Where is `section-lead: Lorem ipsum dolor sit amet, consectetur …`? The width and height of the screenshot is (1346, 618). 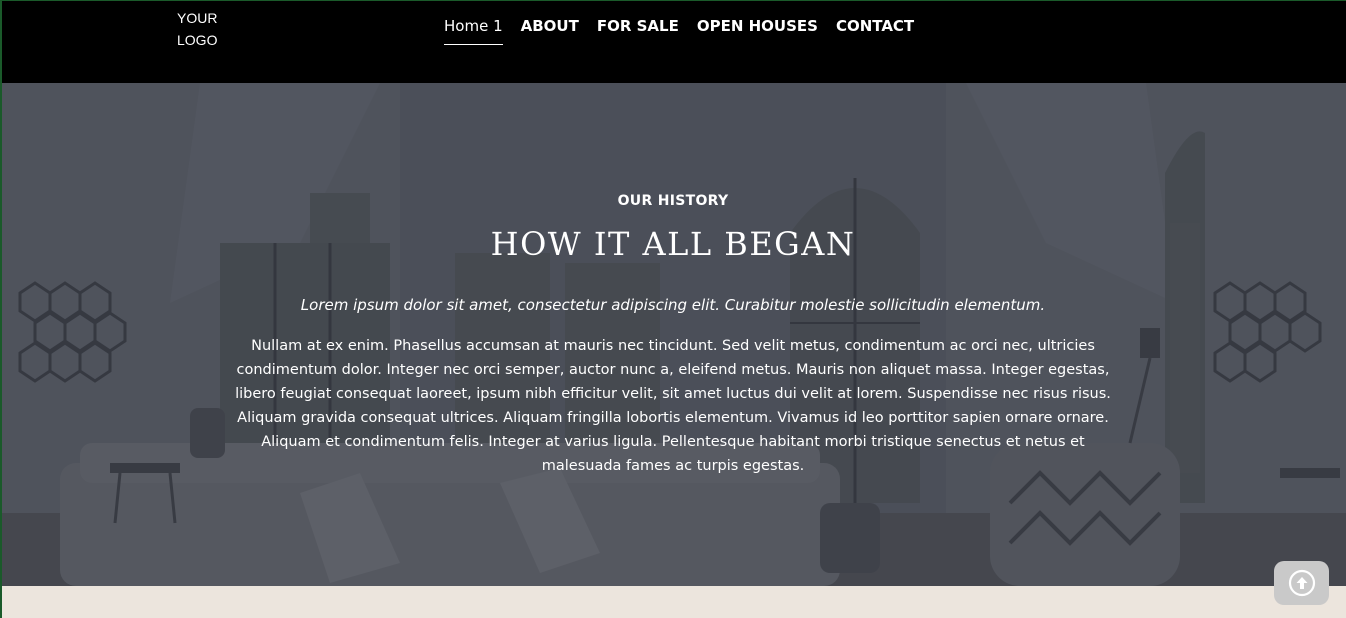
section-lead: Lorem ipsum dolor sit amet, consectetur … is located at coordinates (673, 305).